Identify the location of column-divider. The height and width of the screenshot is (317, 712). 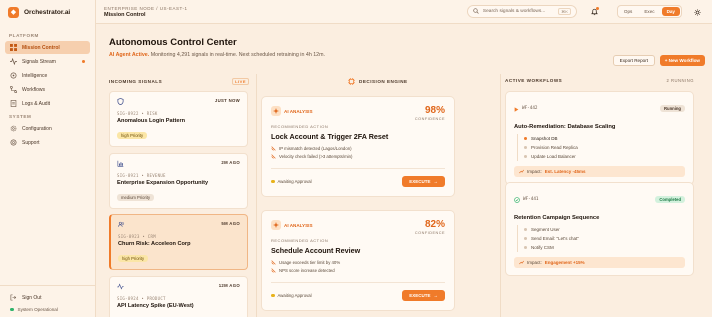
(256, 195).